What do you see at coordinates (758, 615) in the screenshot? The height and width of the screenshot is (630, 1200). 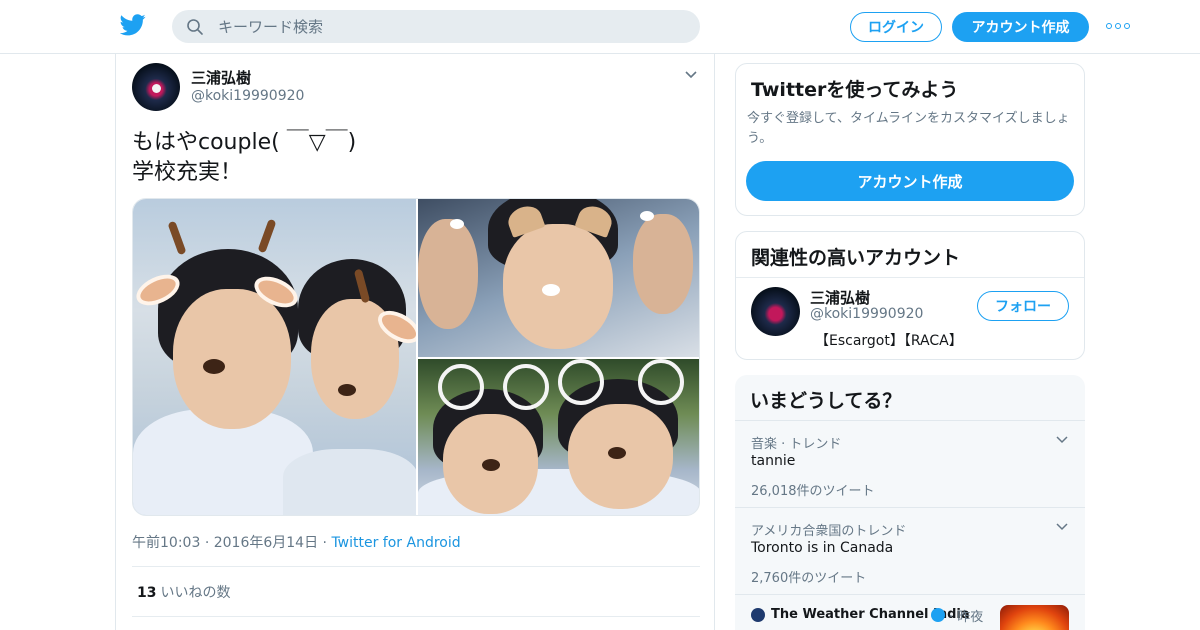 I see `weather-channel-logo-icon` at bounding box center [758, 615].